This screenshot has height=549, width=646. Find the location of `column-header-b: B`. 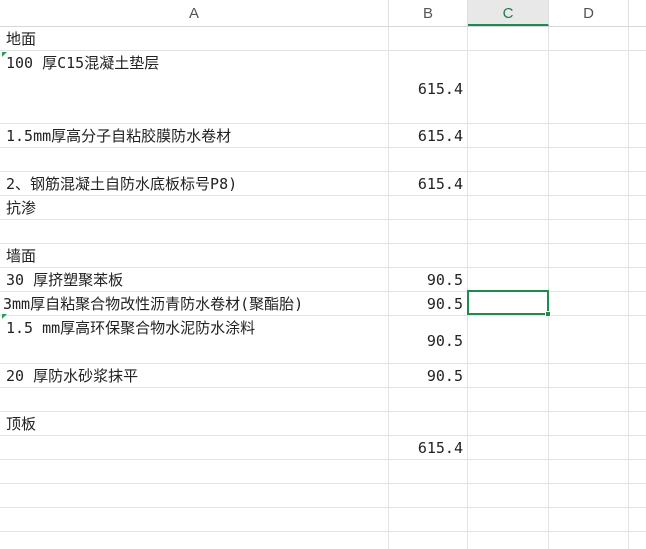

column-header-b: B is located at coordinates (428, 13).